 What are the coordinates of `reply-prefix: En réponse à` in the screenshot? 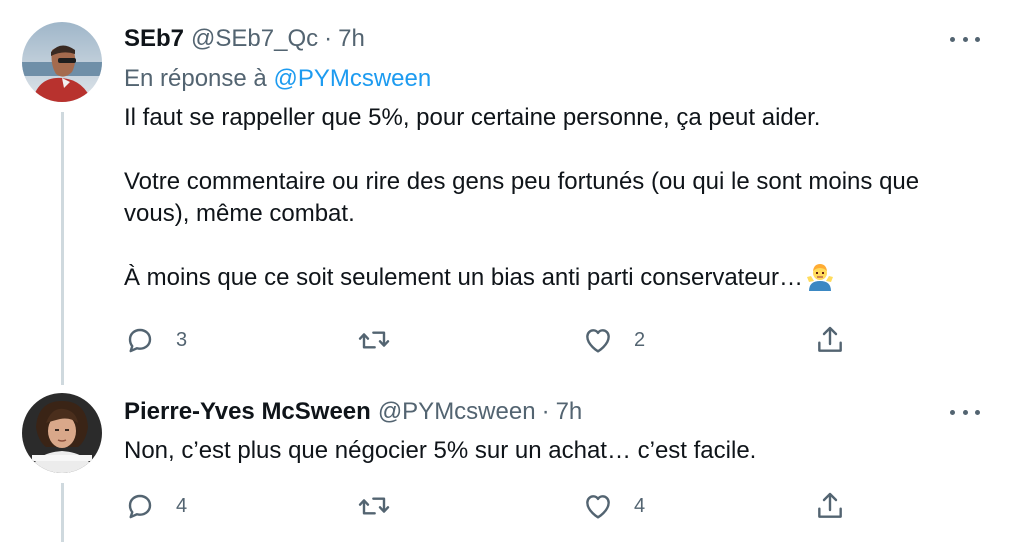 It's located at (195, 78).